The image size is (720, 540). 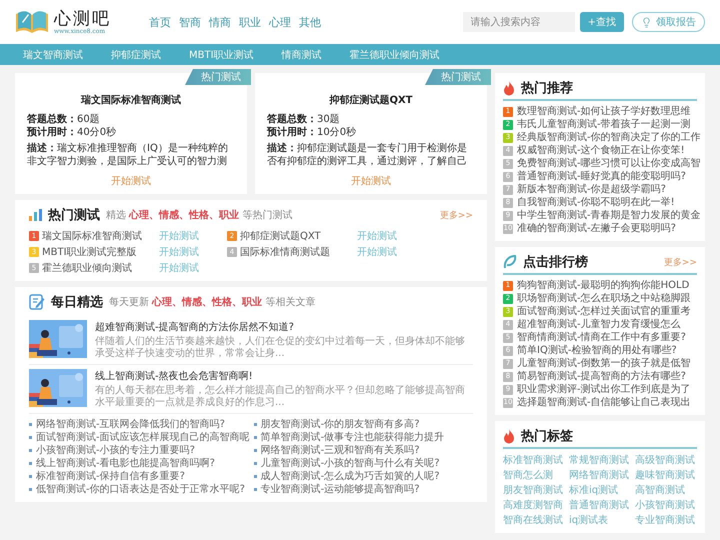 What do you see at coordinates (609, 215) in the screenshot?
I see `article-link: 中学生智商测试-青春期是智力发展的黄金` at bounding box center [609, 215].